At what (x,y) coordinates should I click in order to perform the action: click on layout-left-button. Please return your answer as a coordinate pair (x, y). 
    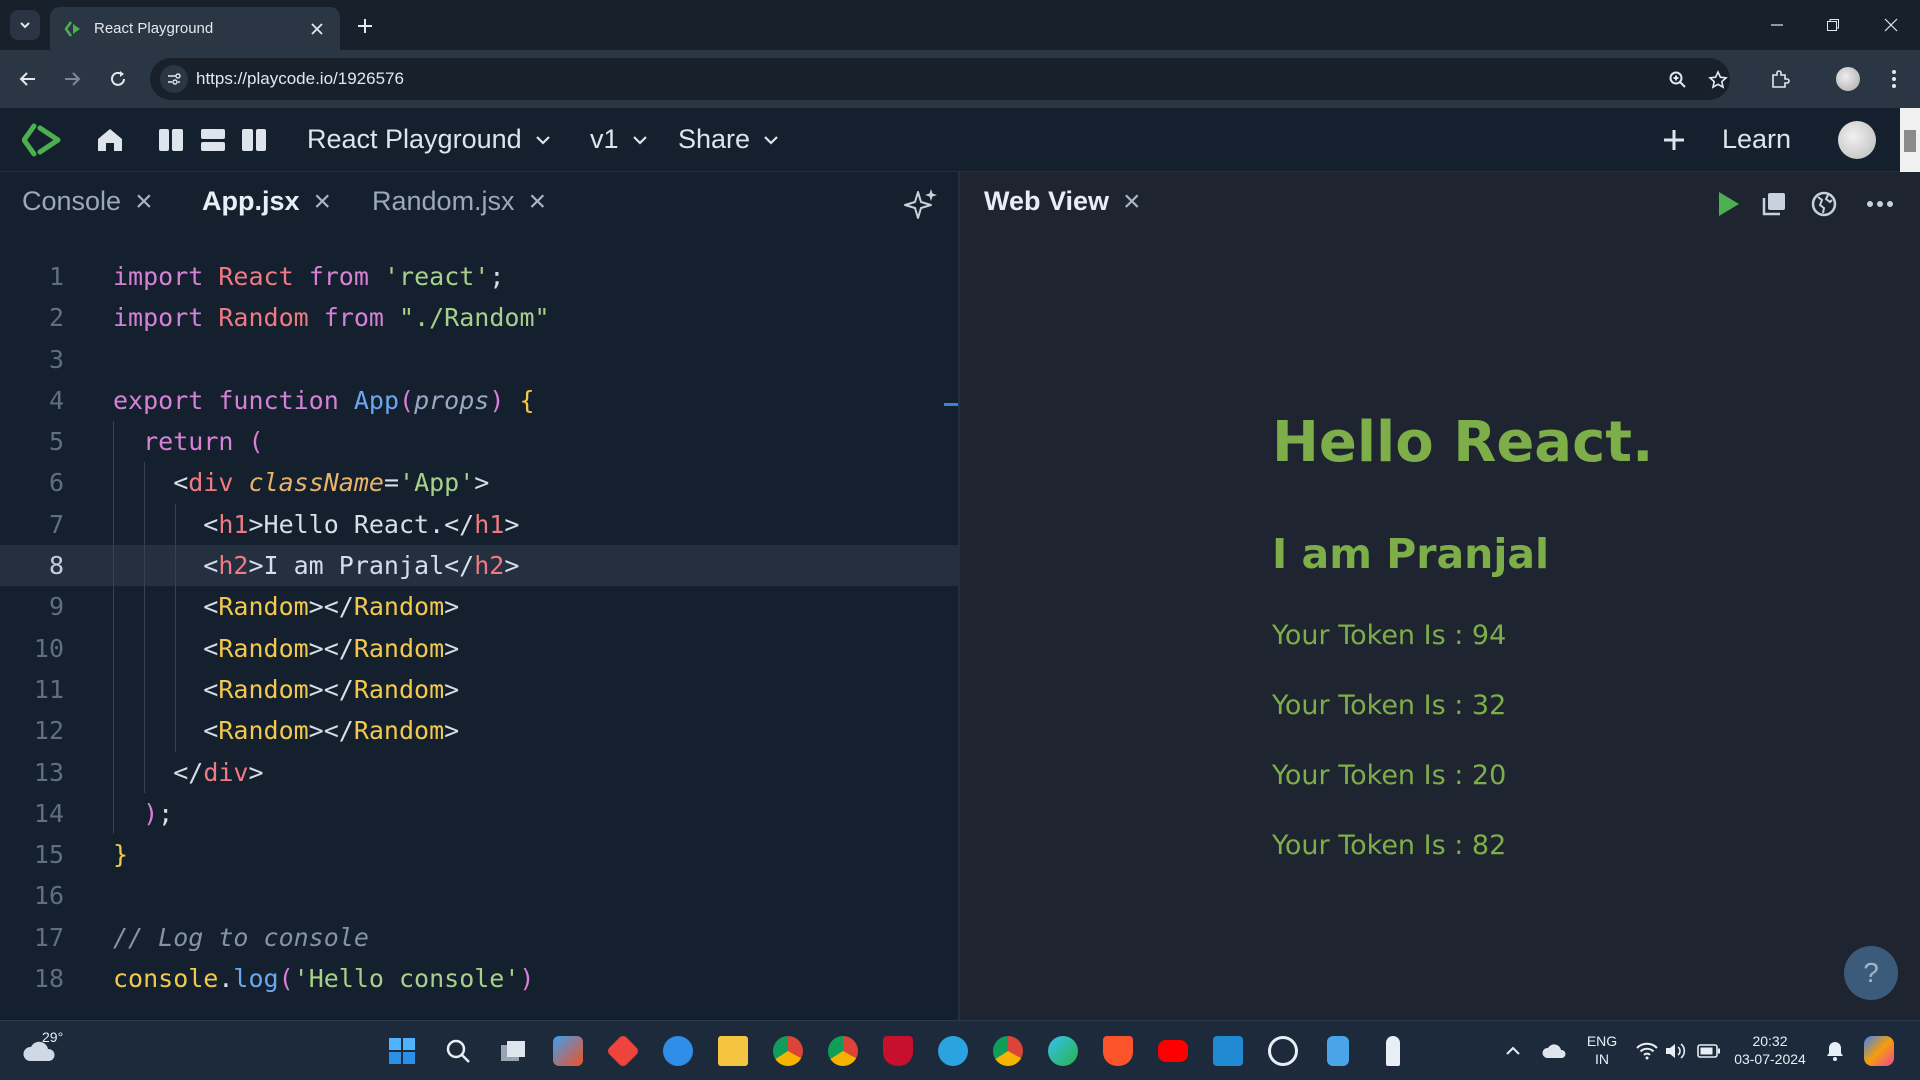
    Looking at the image, I should click on (171, 140).